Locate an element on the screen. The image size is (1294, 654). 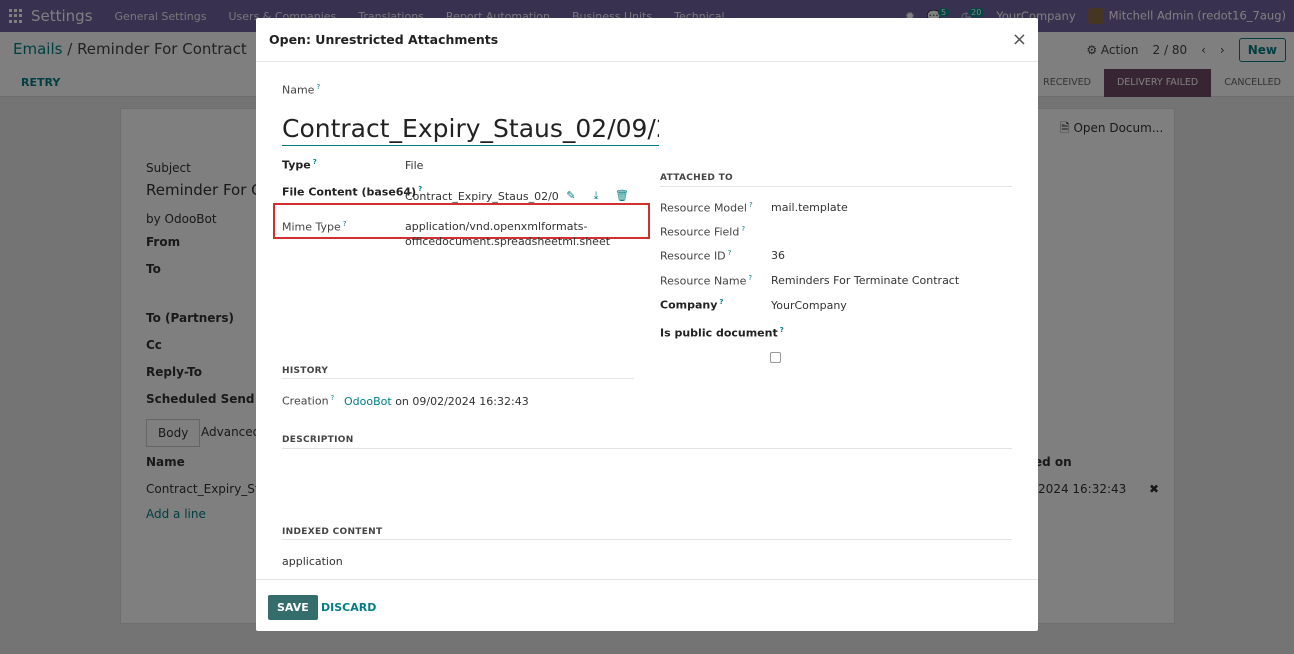
trash-icon: 🗑 is located at coordinates (622, 196).